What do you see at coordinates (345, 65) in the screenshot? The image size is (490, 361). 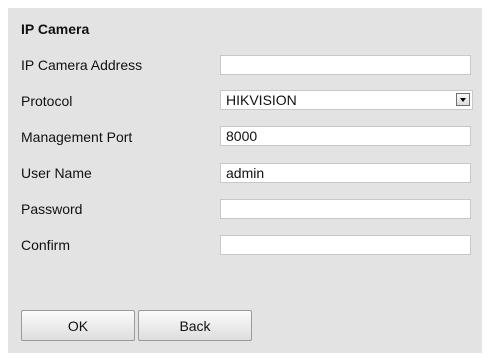 I see `ip-camera-address-input` at bounding box center [345, 65].